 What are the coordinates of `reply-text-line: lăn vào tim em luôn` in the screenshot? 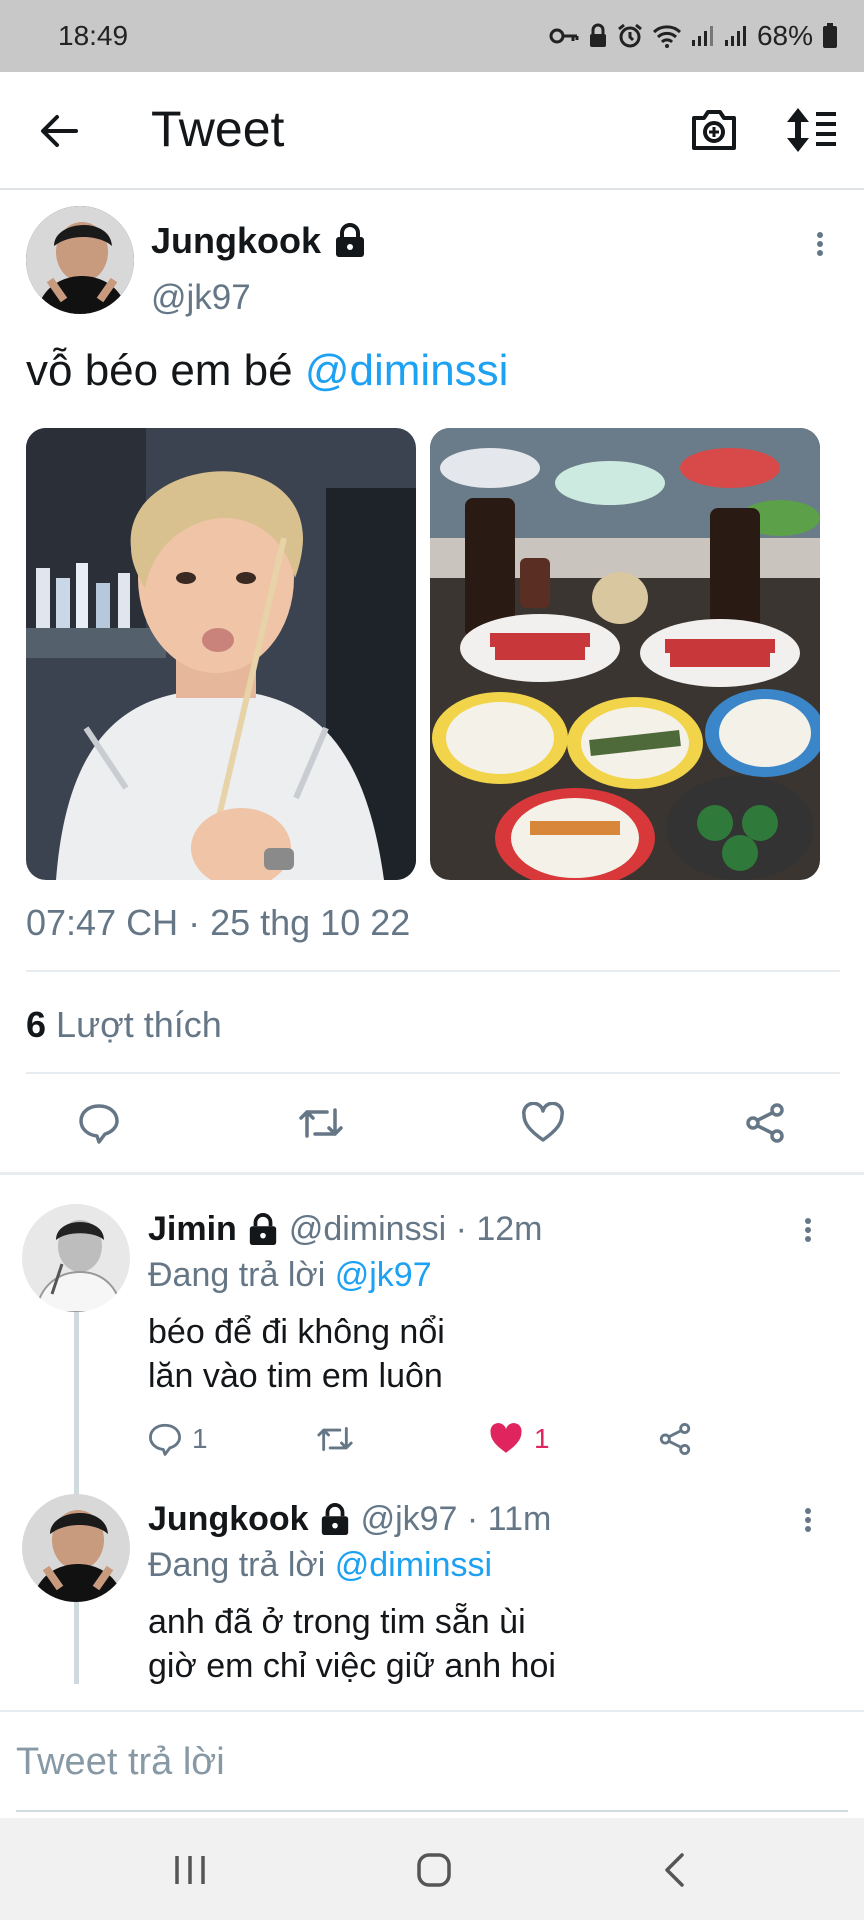 It's located at (295, 1376).